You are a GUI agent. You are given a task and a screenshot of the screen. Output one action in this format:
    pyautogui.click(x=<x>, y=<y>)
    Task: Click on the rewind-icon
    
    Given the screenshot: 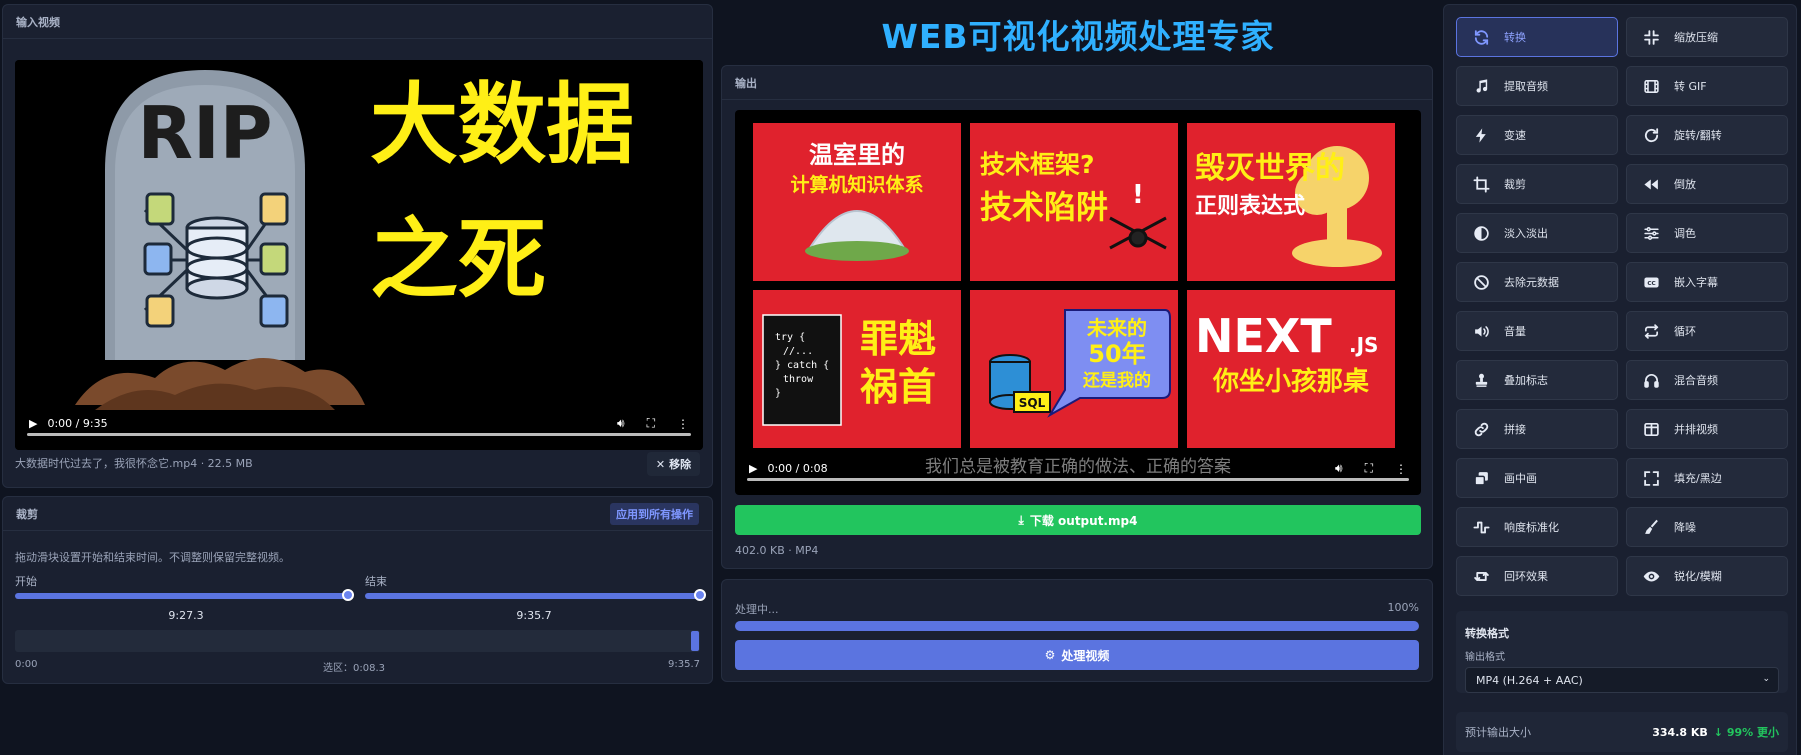 What is the action you would take?
    pyautogui.click(x=1651, y=184)
    